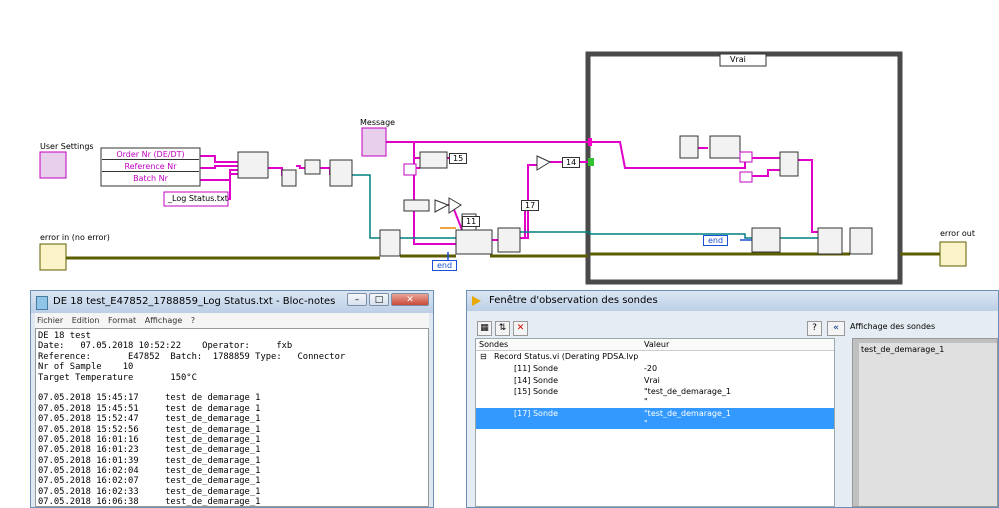 This screenshot has height=508, width=999. Describe the element at coordinates (50, 320) in the screenshot. I see `menu-fichier: Fichier` at that location.